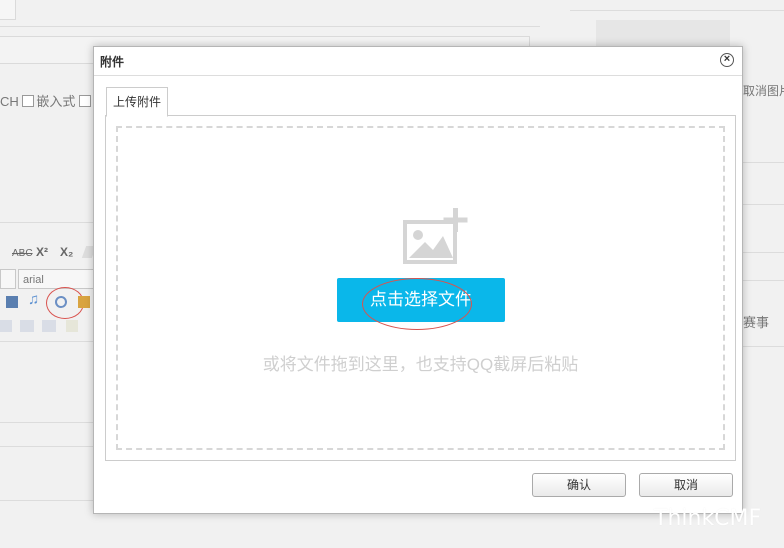  I want to click on option-a-suffix: CH, so click(9, 101).